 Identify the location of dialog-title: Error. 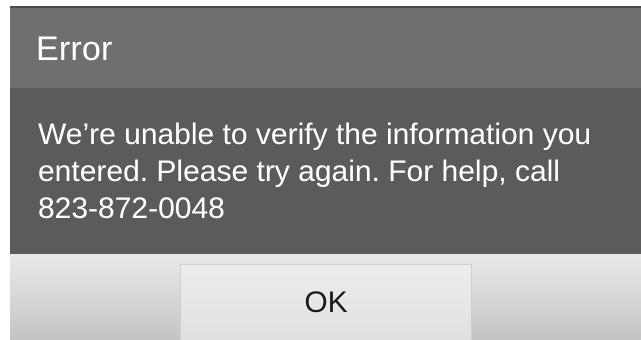
(74, 49).